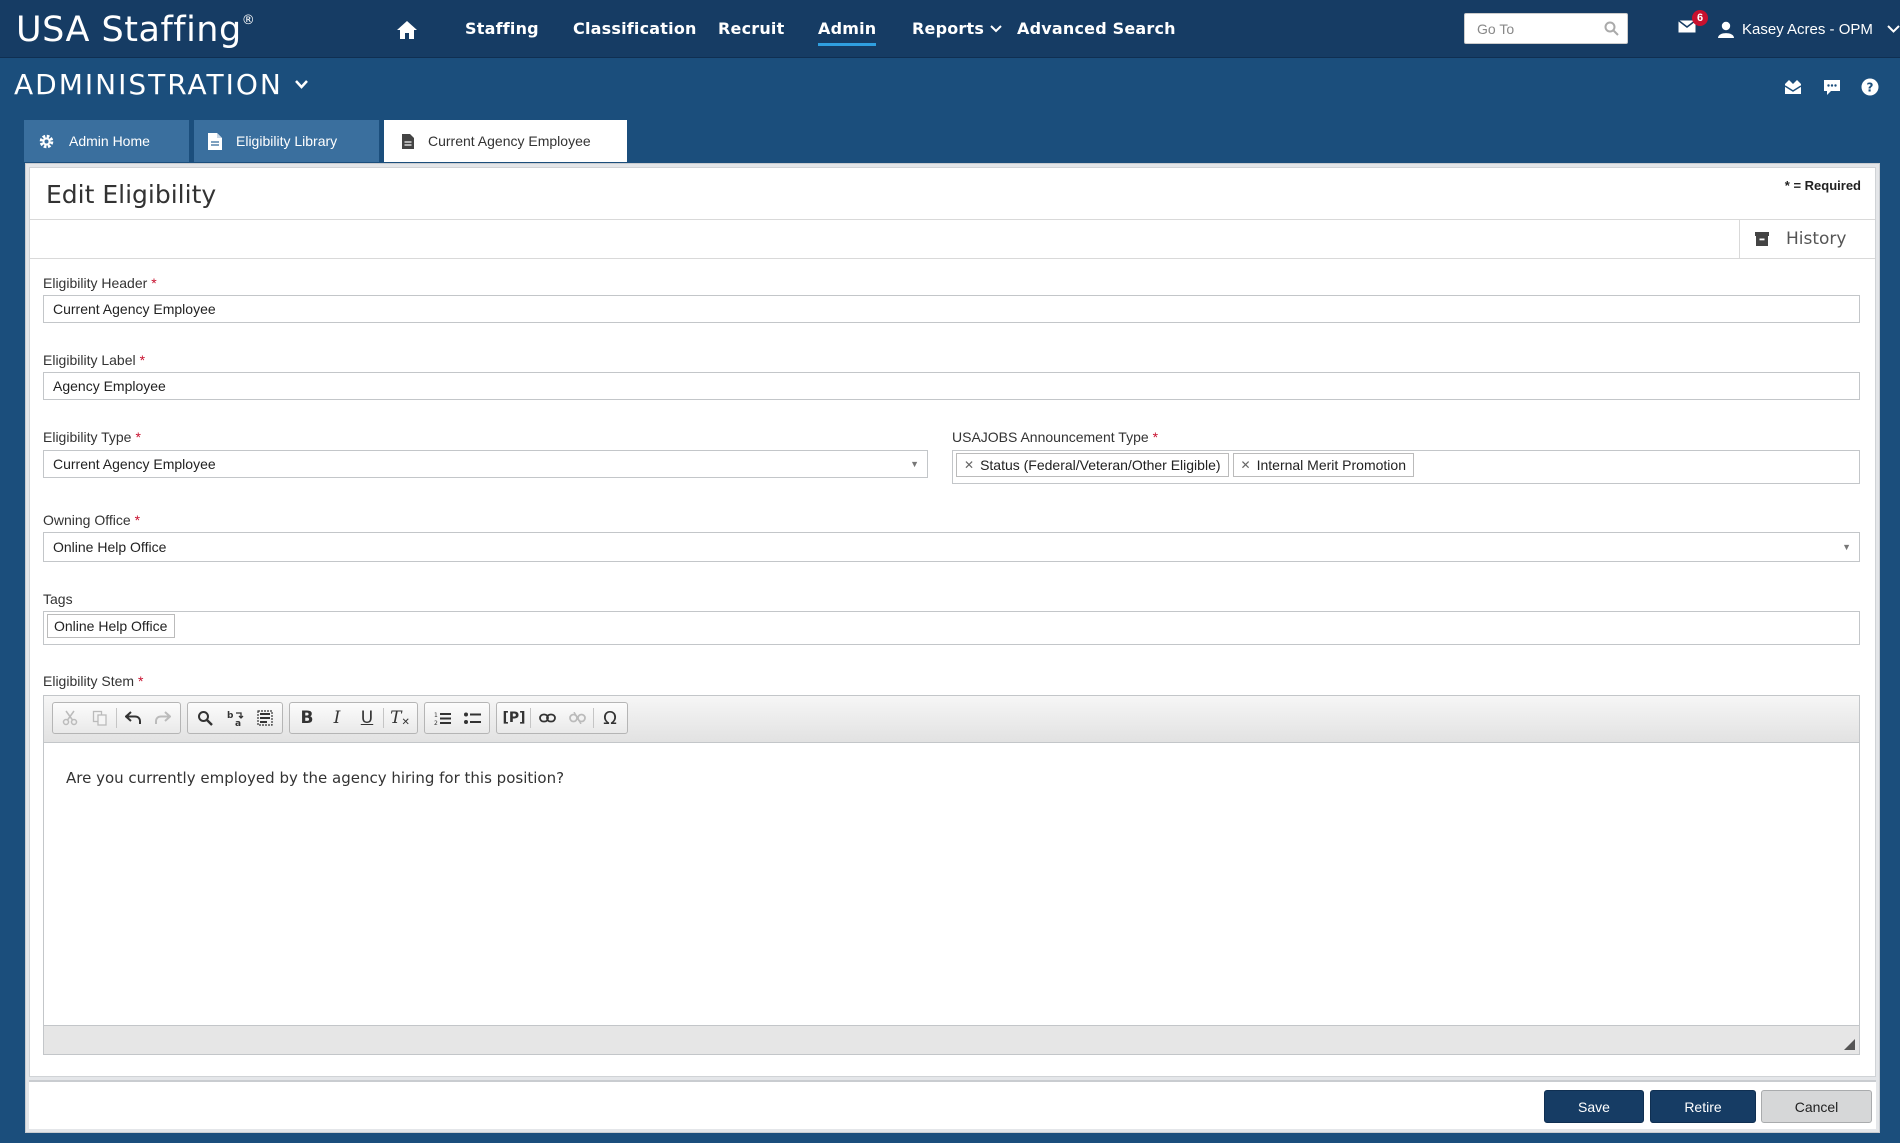 The width and height of the screenshot is (1900, 1143). I want to click on user-icon, so click(1726, 29).